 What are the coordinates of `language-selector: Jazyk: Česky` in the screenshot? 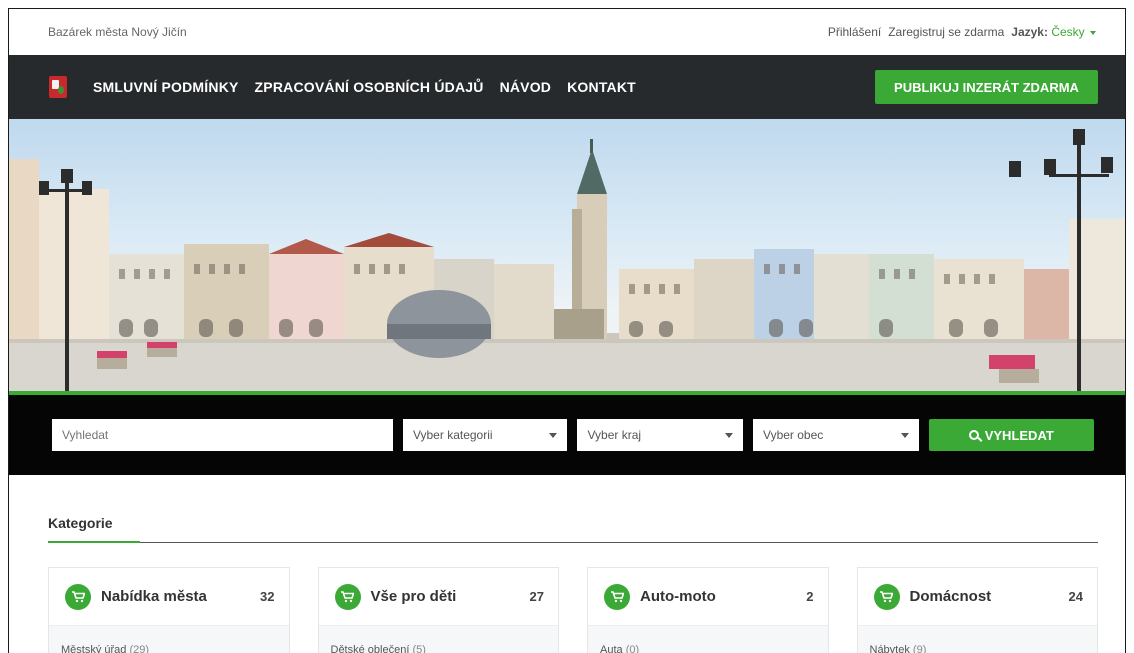 It's located at (1053, 32).